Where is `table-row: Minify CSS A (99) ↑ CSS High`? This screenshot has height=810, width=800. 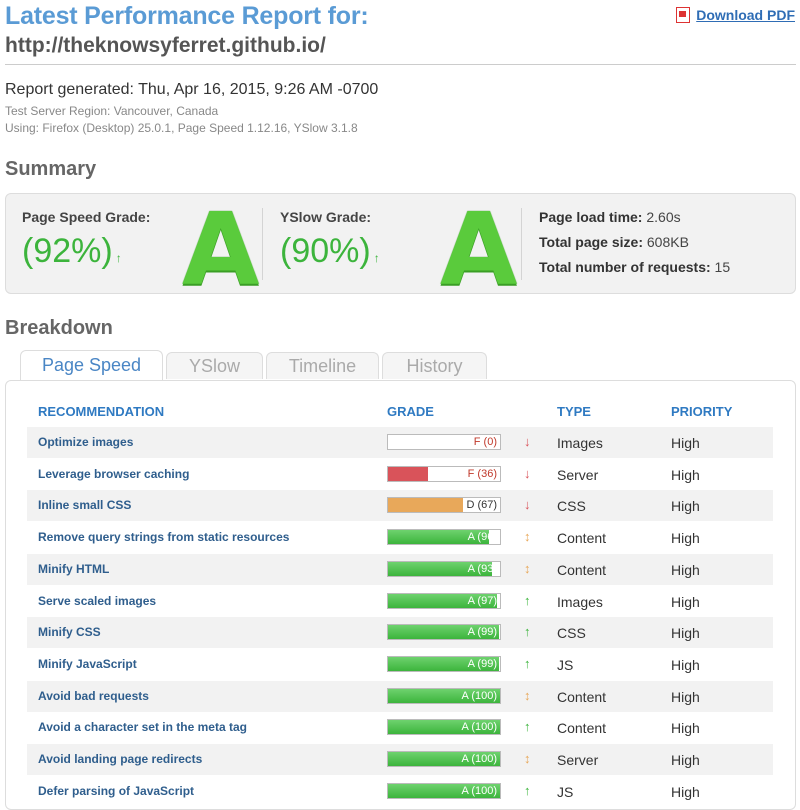
table-row: Minify CSS A (99) ↑ CSS High is located at coordinates (400, 633).